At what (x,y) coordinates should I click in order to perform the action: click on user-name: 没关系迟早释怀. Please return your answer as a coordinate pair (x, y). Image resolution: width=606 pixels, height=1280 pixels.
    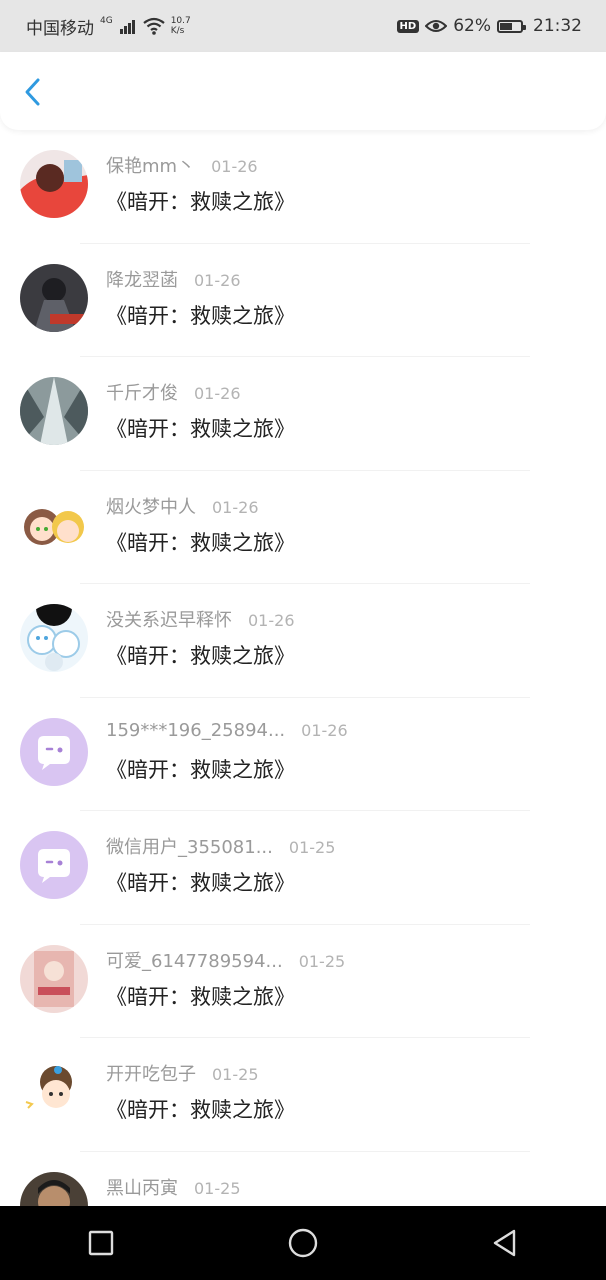
    Looking at the image, I should click on (169, 619).